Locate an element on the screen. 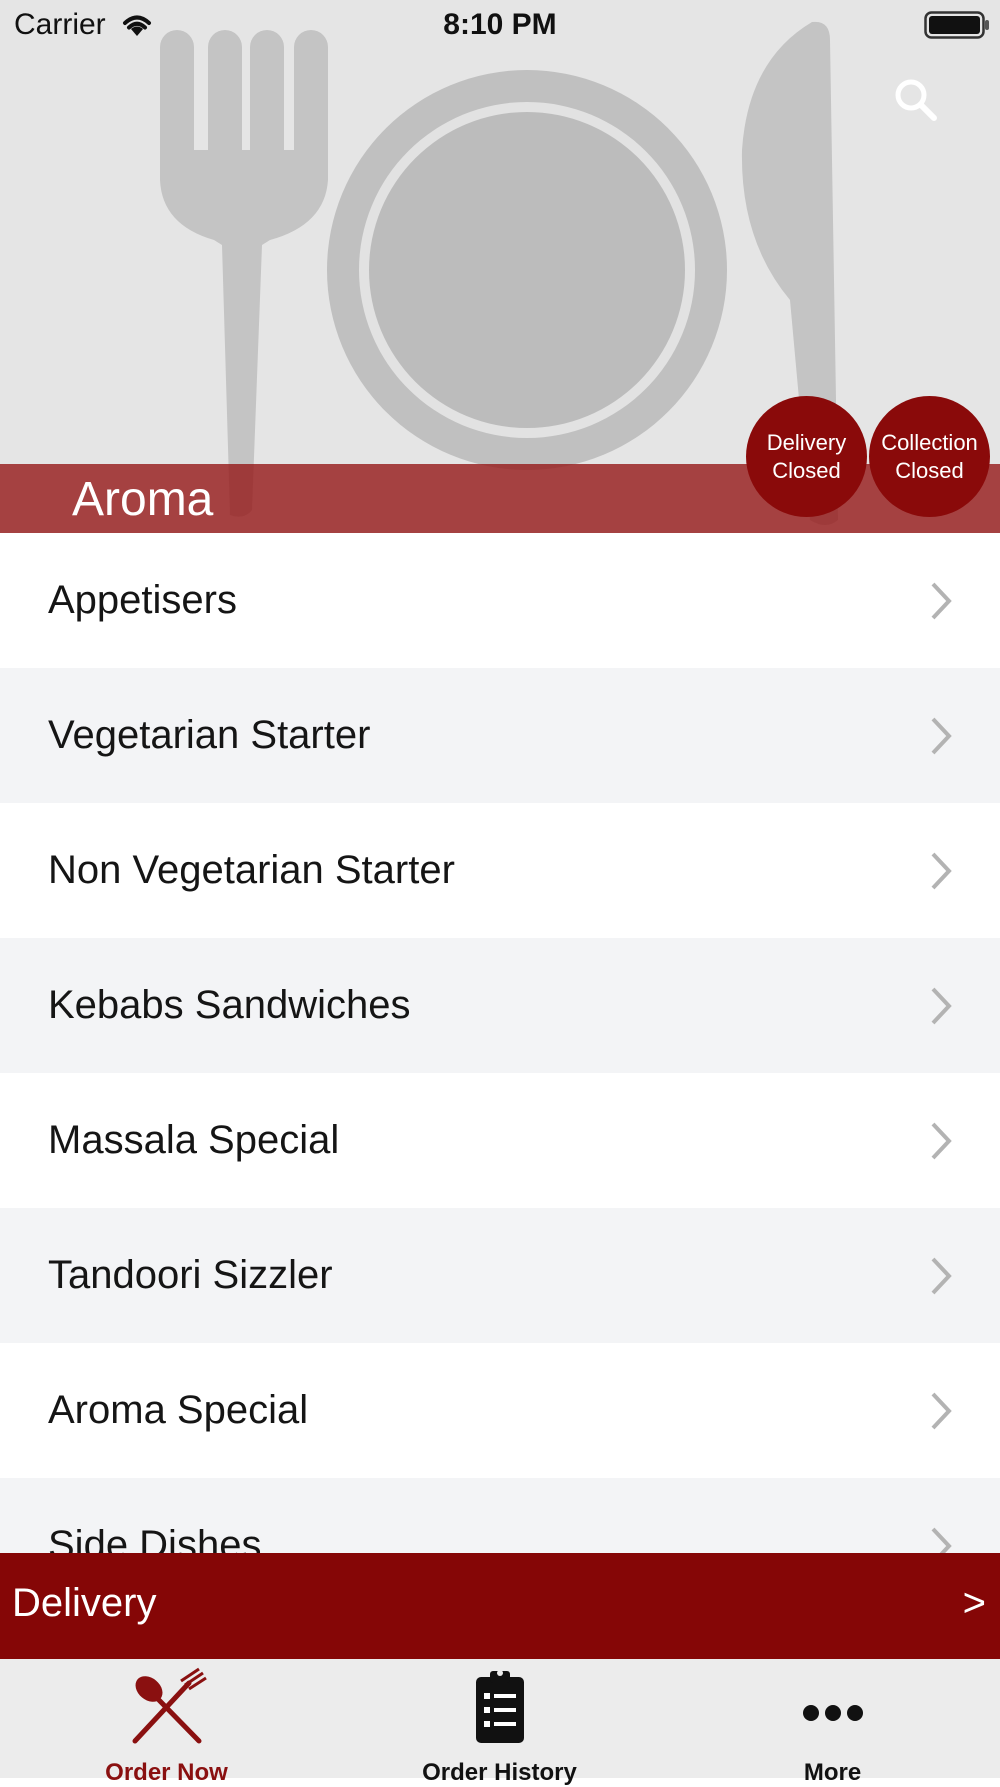 The image size is (1000, 1787). delivery-mode-label: Delivery is located at coordinates (84, 1603).